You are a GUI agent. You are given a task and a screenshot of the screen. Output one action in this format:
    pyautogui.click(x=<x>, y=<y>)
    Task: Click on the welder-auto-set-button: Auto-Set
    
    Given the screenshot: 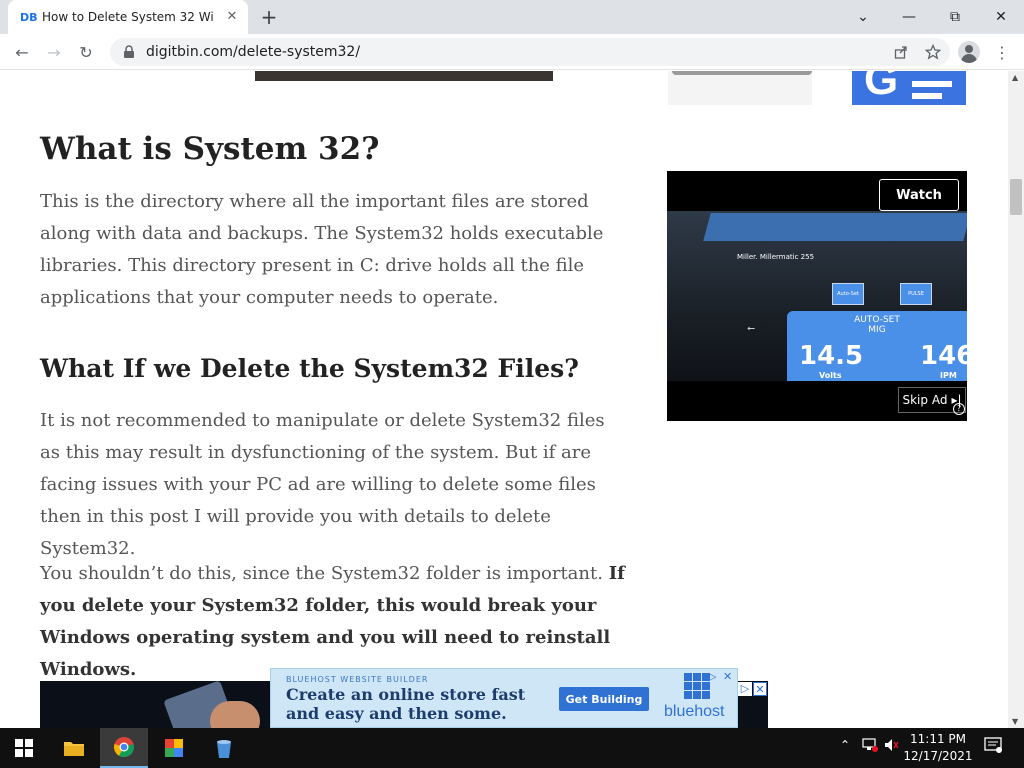 What is the action you would take?
    pyautogui.click(x=848, y=294)
    